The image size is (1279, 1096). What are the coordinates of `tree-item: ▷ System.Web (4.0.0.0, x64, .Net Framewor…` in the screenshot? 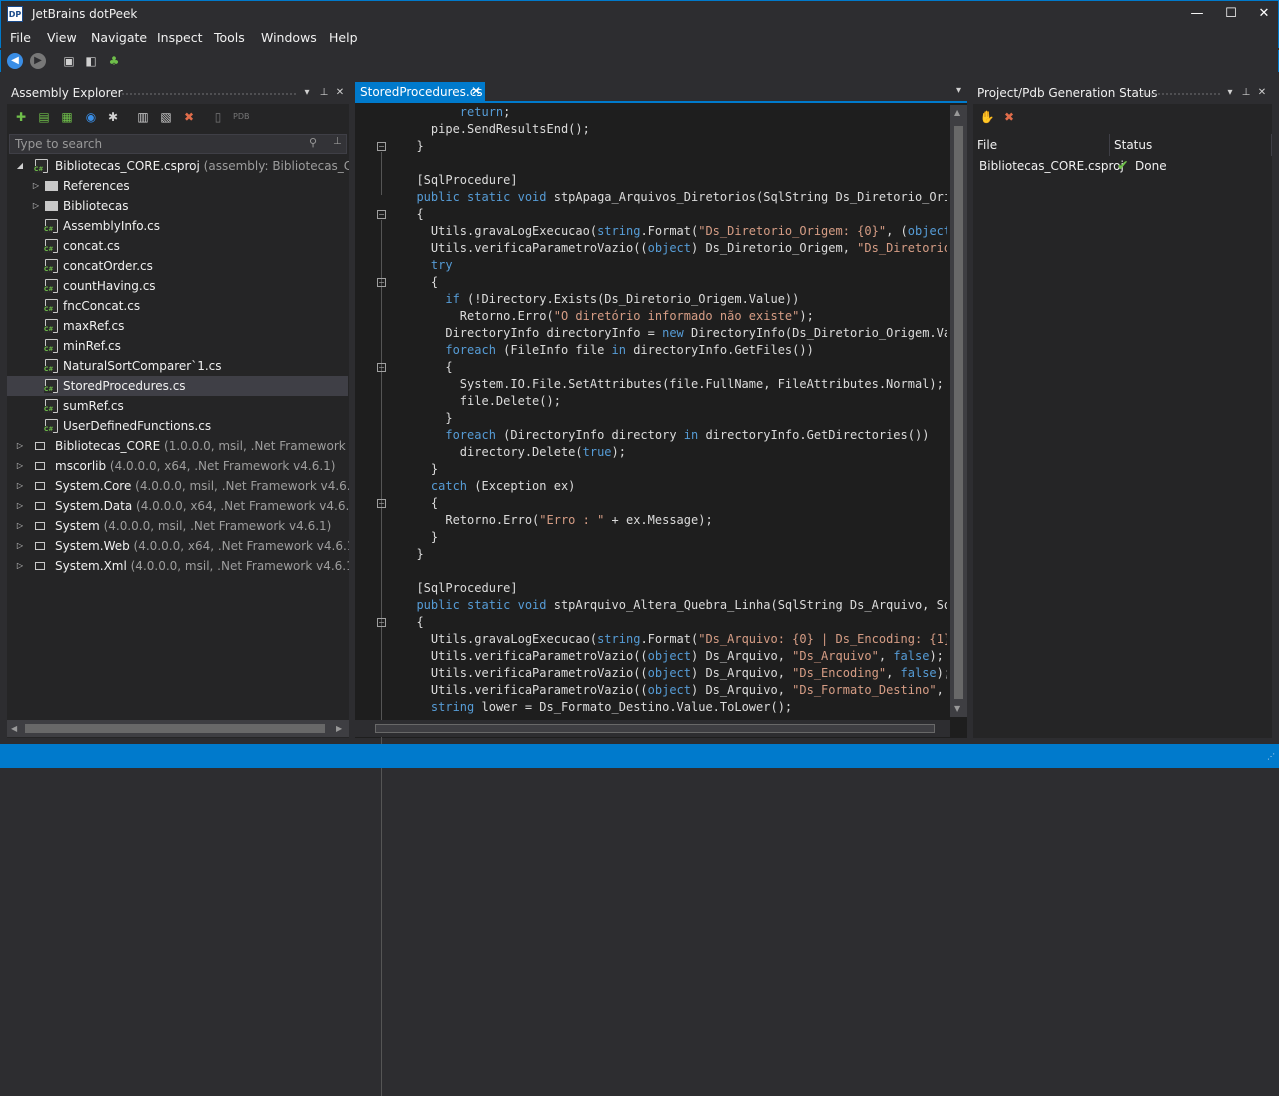 It's located at (178, 546).